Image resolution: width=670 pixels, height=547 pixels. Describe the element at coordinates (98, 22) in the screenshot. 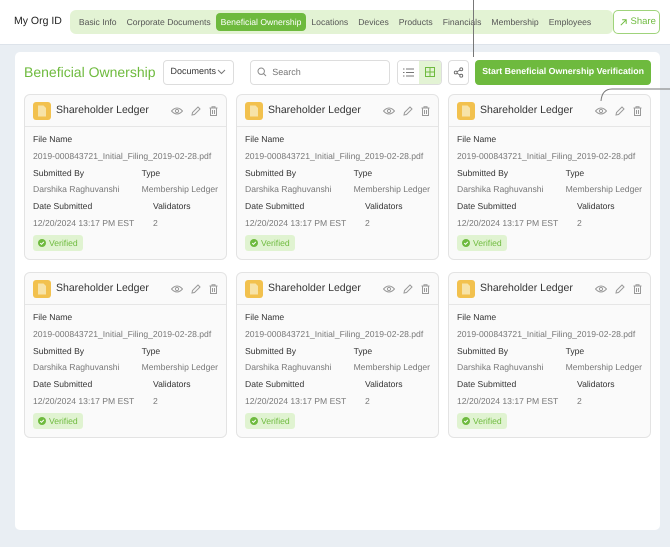

I see `tab: Basic Info` at that location.